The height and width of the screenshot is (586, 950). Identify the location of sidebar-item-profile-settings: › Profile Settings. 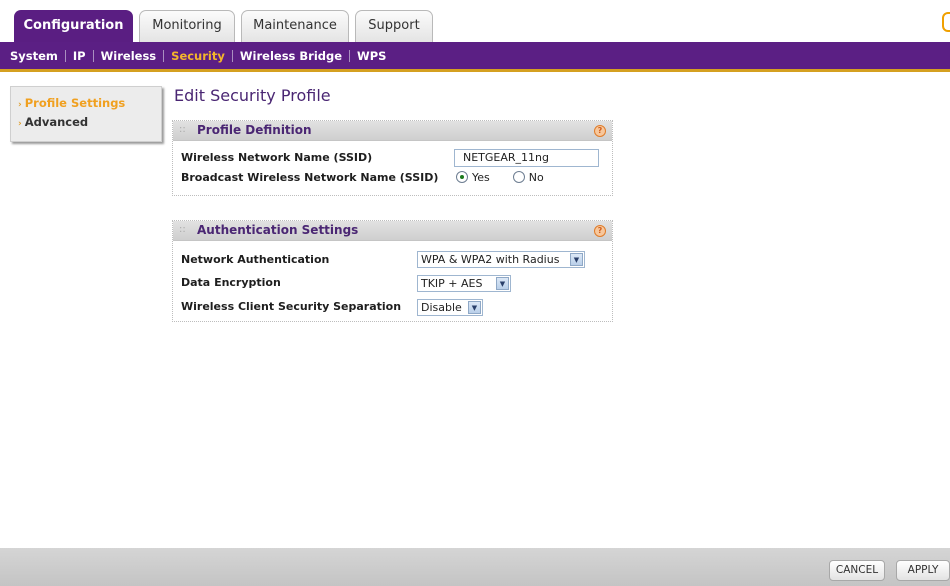
(86, 103).